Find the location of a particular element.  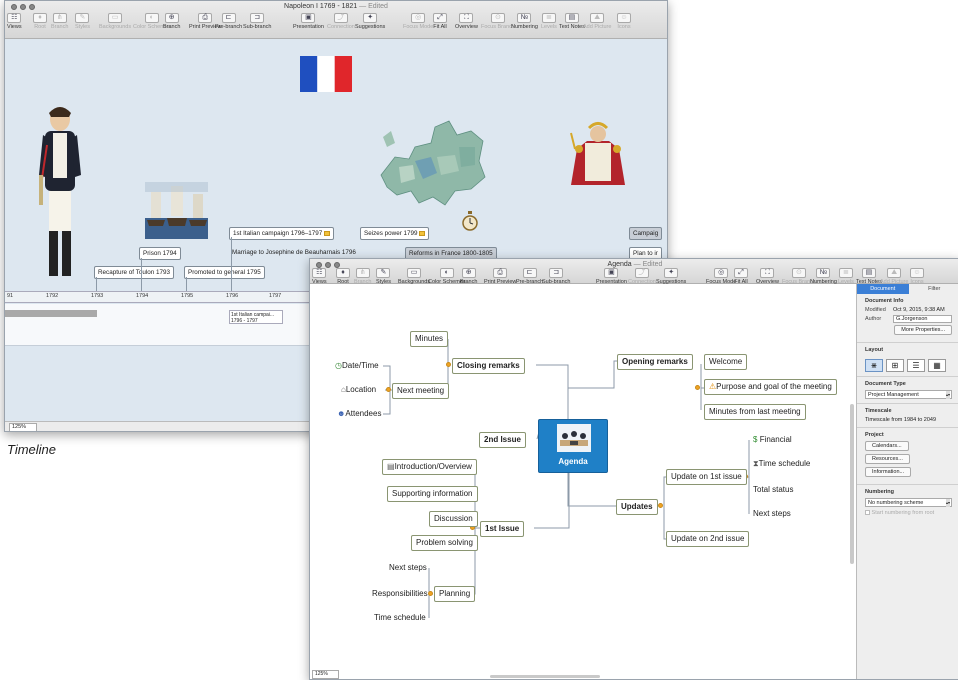

gantt-label-box: 1st Italian campai... 1796 - 1797 is located at coordinates (256, 317).